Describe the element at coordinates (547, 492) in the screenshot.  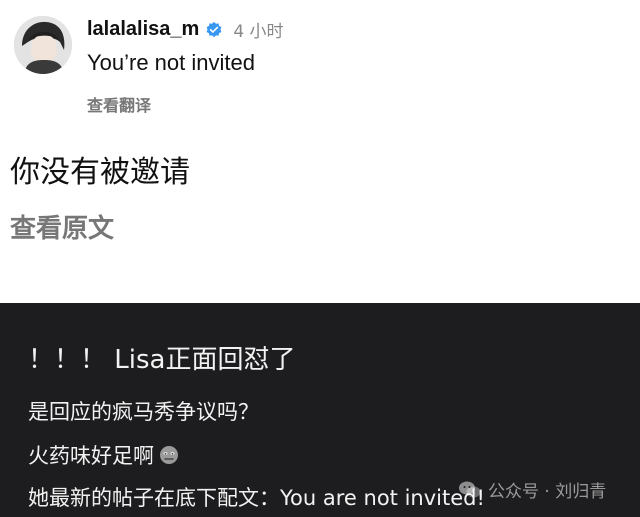
I see `watermark-text: 公众号 · 刘归青` at that location.